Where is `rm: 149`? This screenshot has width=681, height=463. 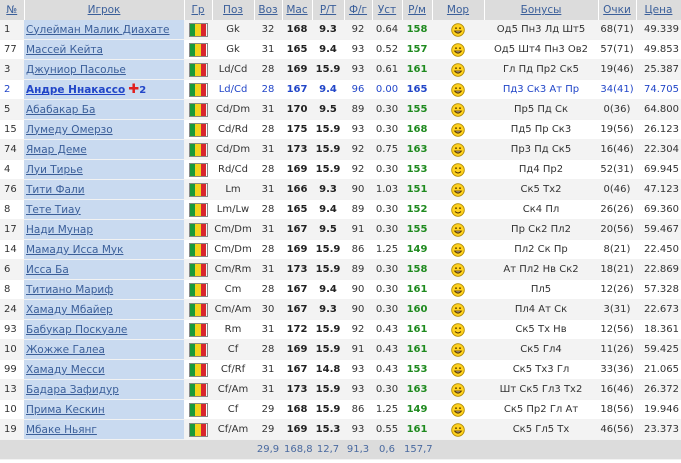
rm: 149 is located at coordinates (417, 249).